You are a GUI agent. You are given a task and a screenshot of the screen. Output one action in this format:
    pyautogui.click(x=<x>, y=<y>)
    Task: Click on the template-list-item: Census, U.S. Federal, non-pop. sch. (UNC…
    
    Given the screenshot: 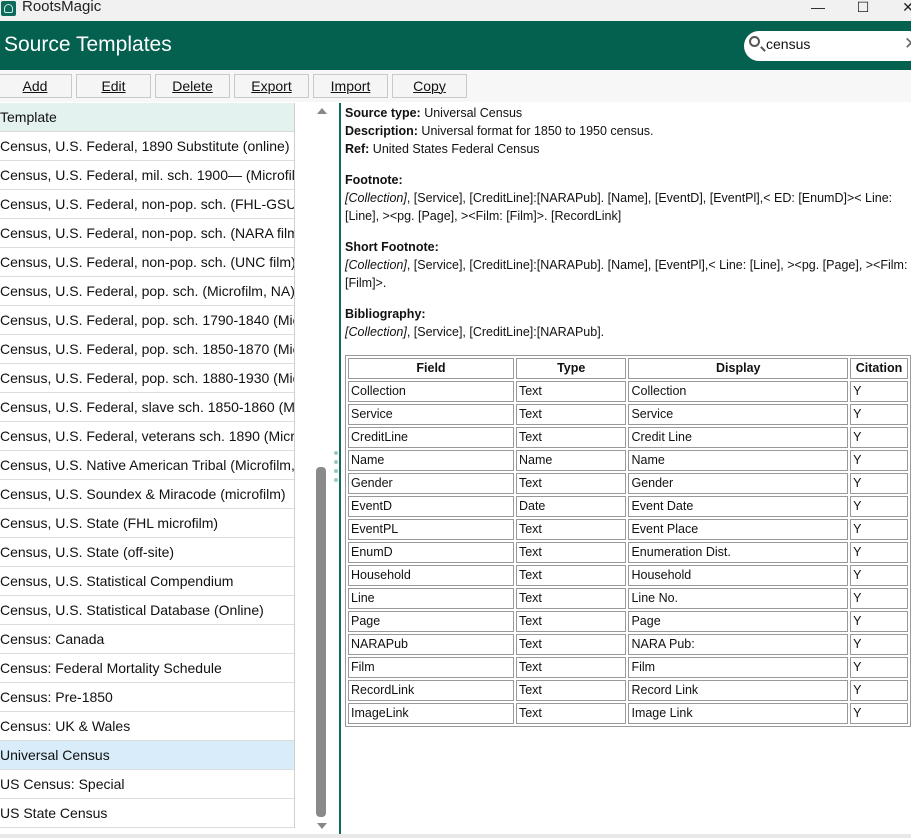 What is the action you would take?
    pyautogui.click(x=147, y=262)
    